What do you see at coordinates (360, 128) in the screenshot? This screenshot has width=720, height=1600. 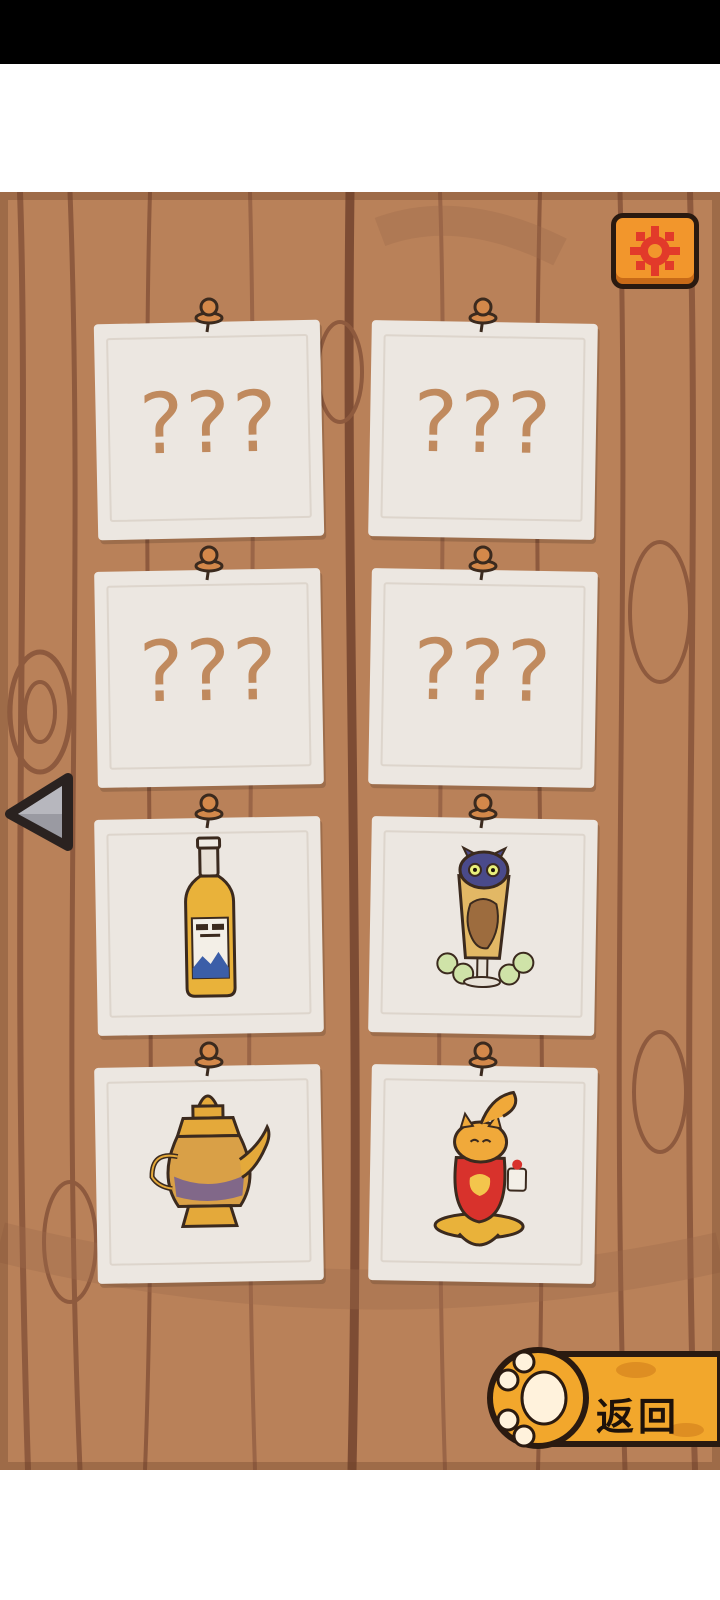 I see `top-spacer` at bounding box center [360, 128].